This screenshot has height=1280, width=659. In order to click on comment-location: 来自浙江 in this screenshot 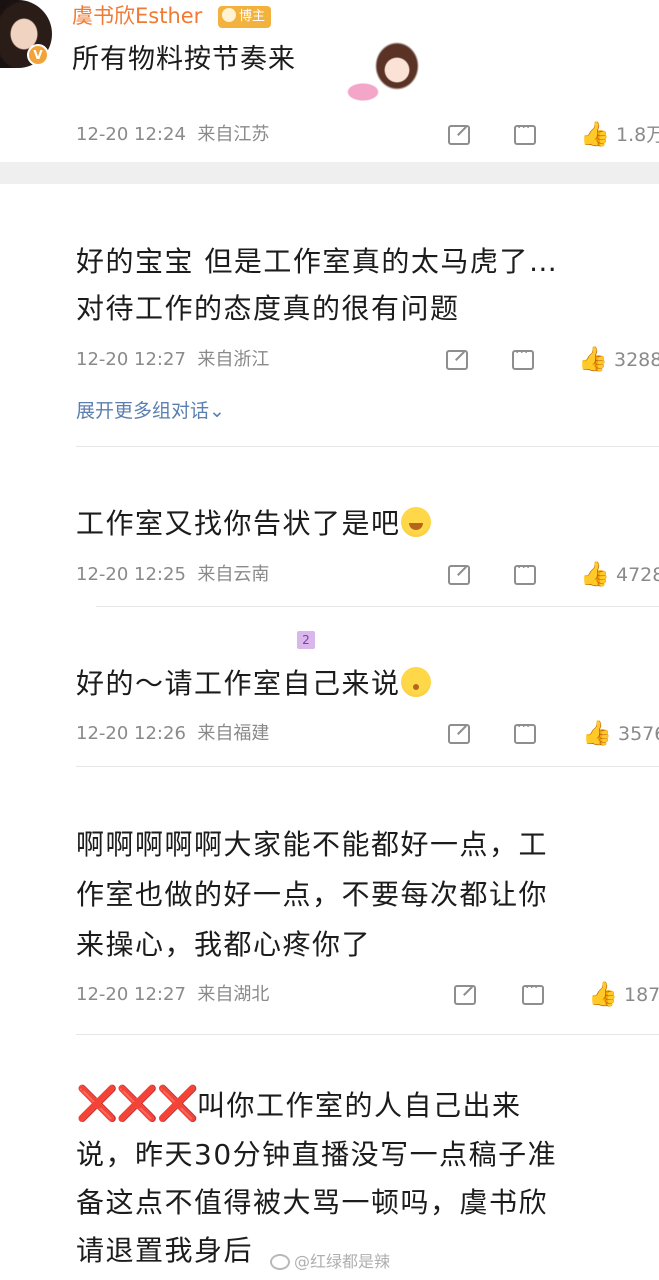, I will do `click(233, 359)`.